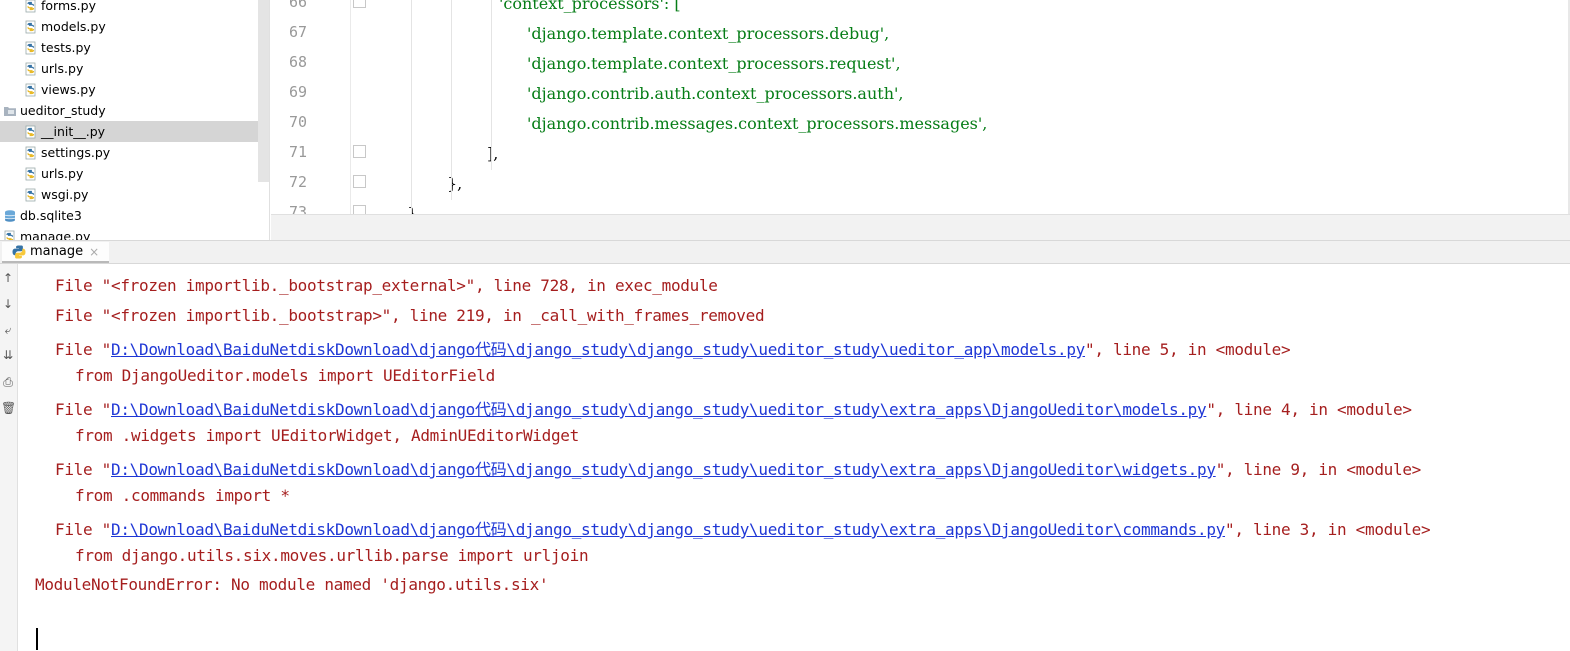  Describe the element at coordinates (10, 111) in the screenshot. I see `folder-icon` at that location.